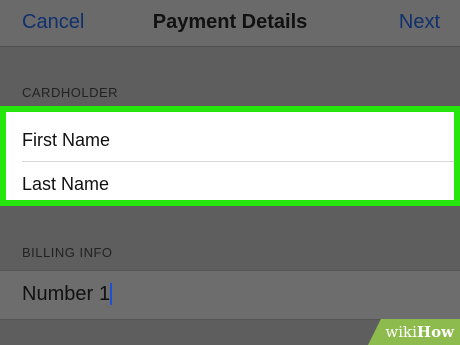  I want to click on billing-section-header: BILLING INFO, so click(67, 252).